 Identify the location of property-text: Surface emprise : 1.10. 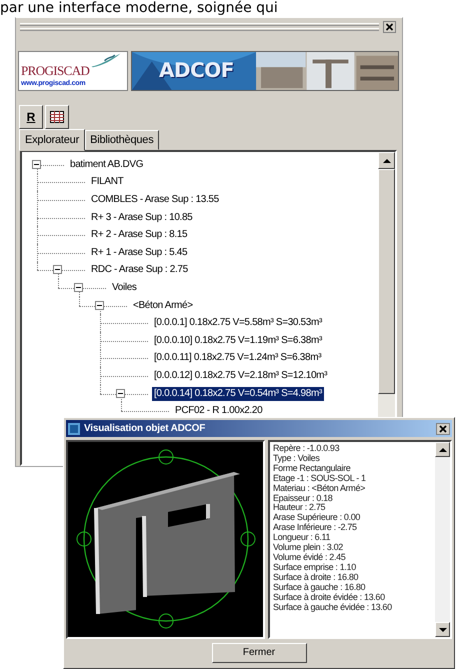
(315, 567).